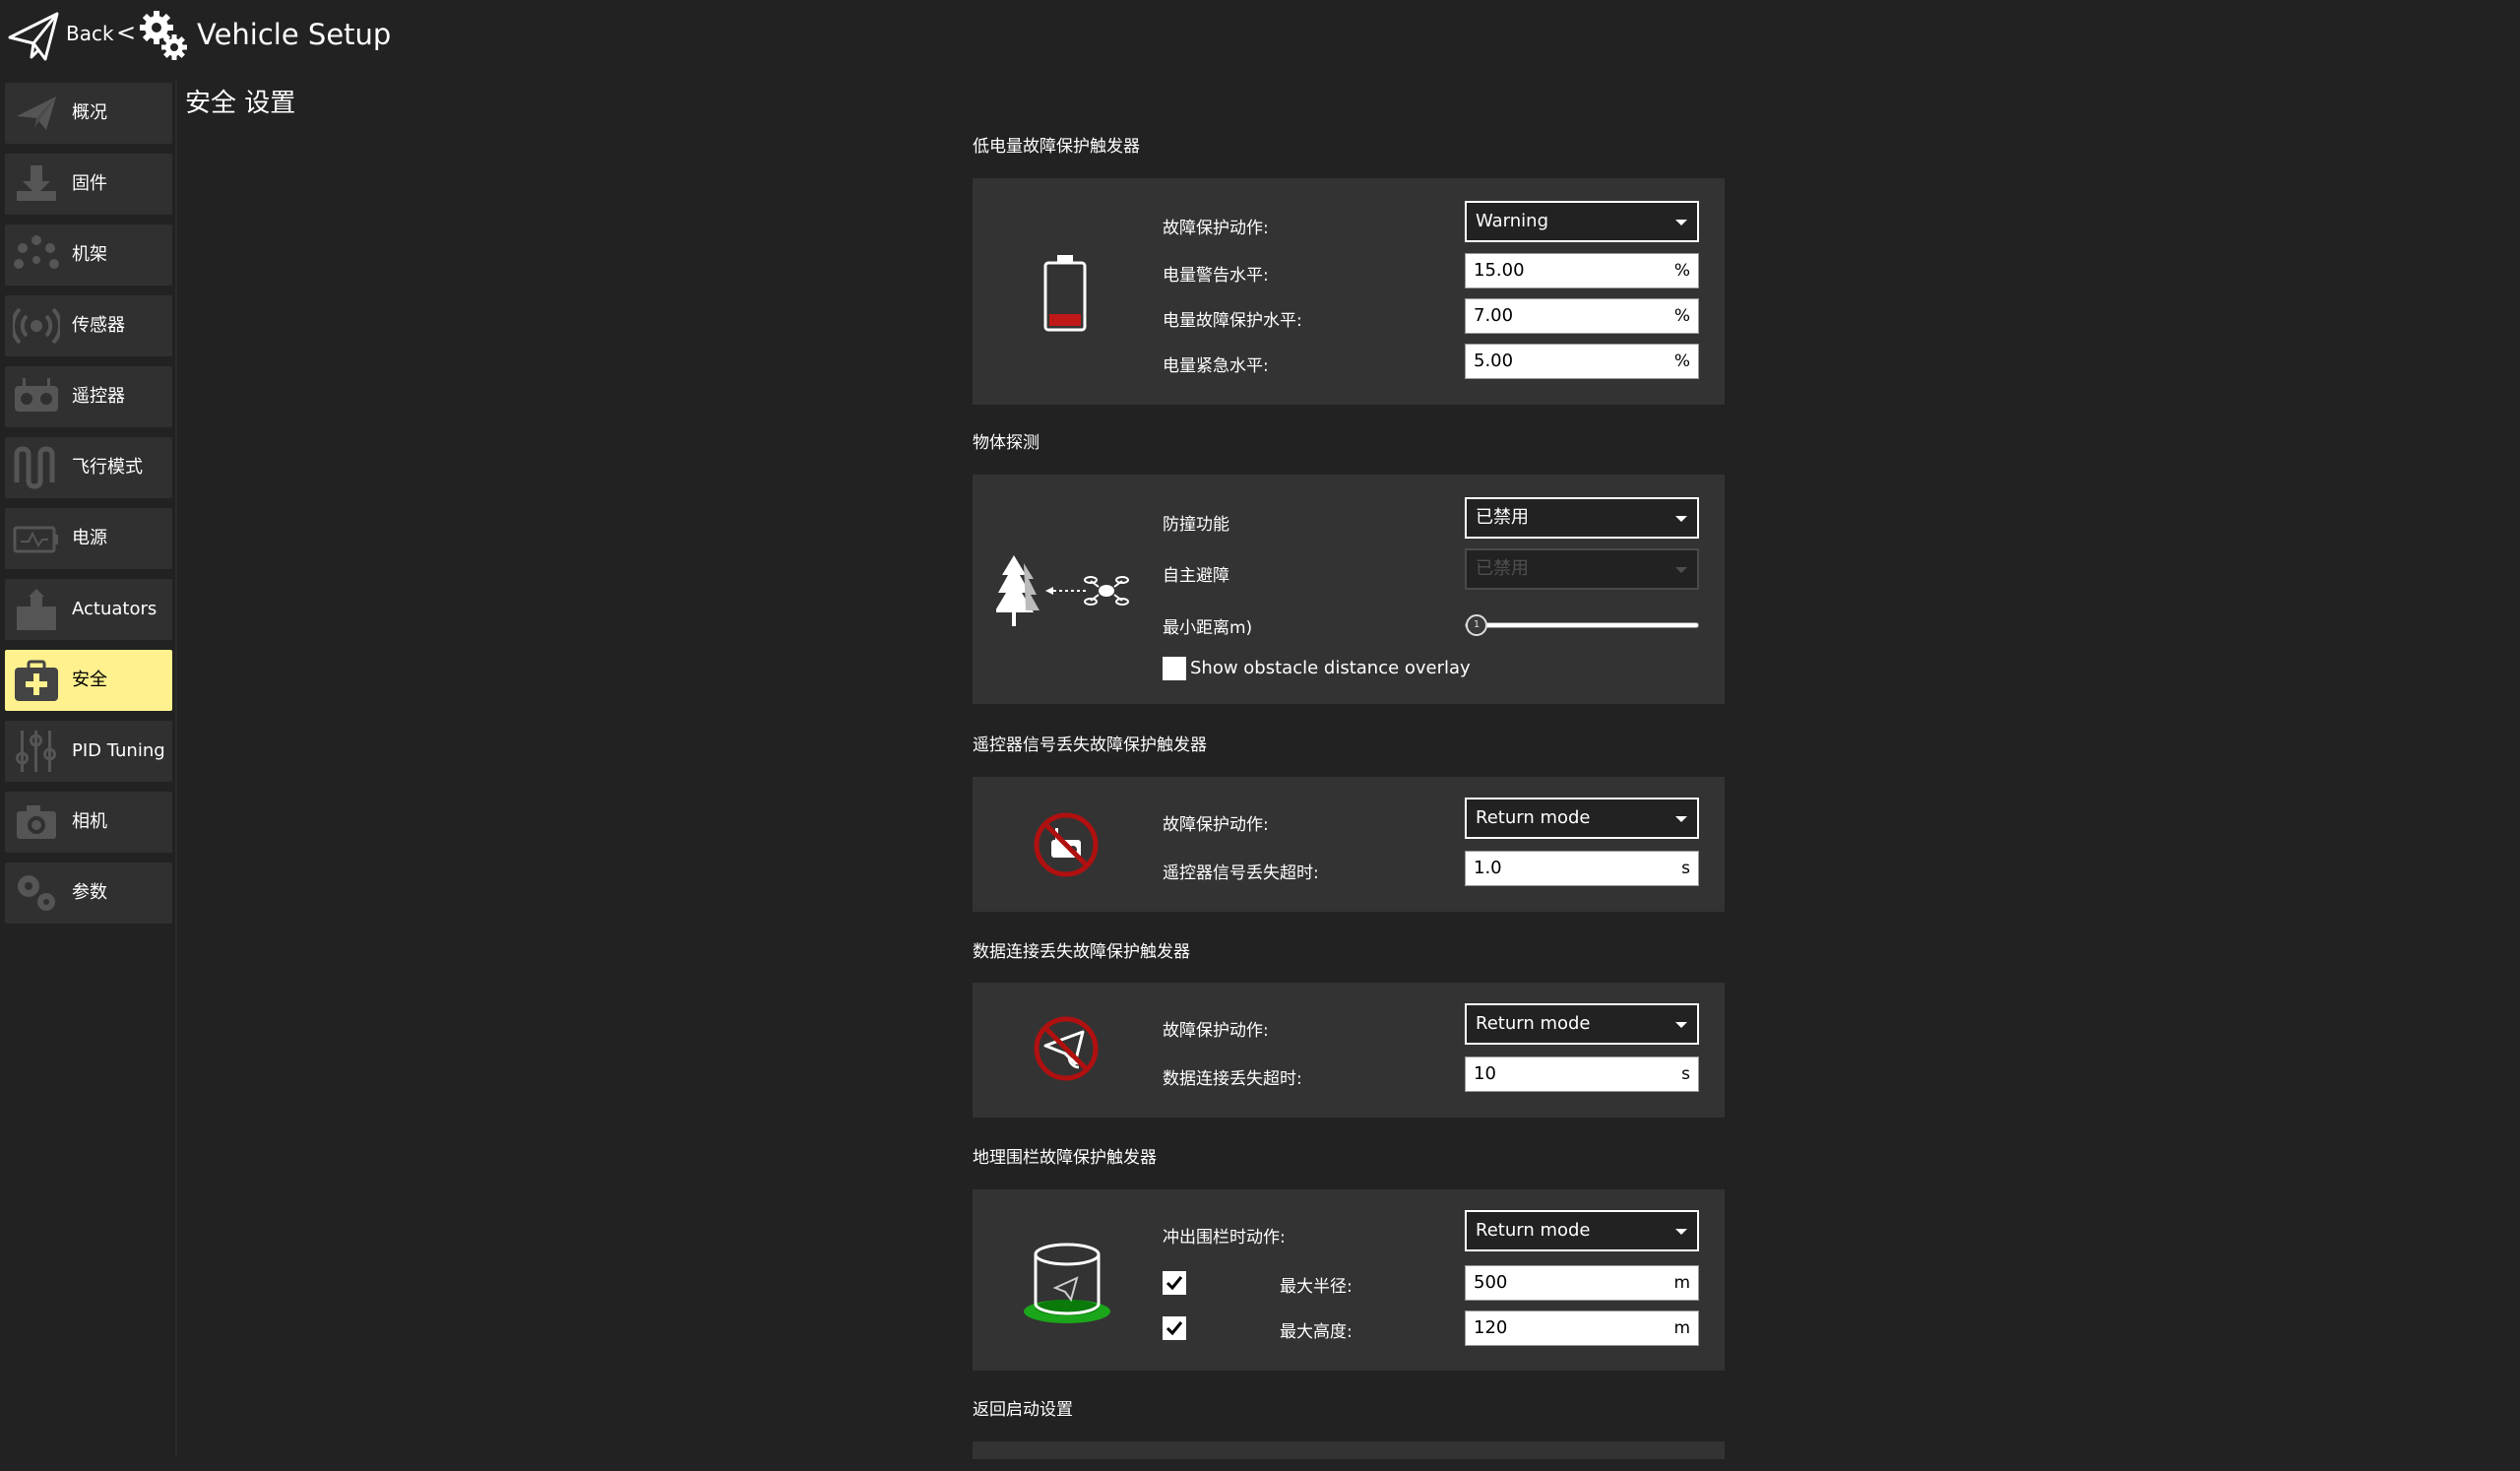  What do you see at coordinates (1241, 873) in the screenshot?
I see `rc-loss-timeout-label: 遥控器信号丢失超时:` at bounding box center [1241, 873].